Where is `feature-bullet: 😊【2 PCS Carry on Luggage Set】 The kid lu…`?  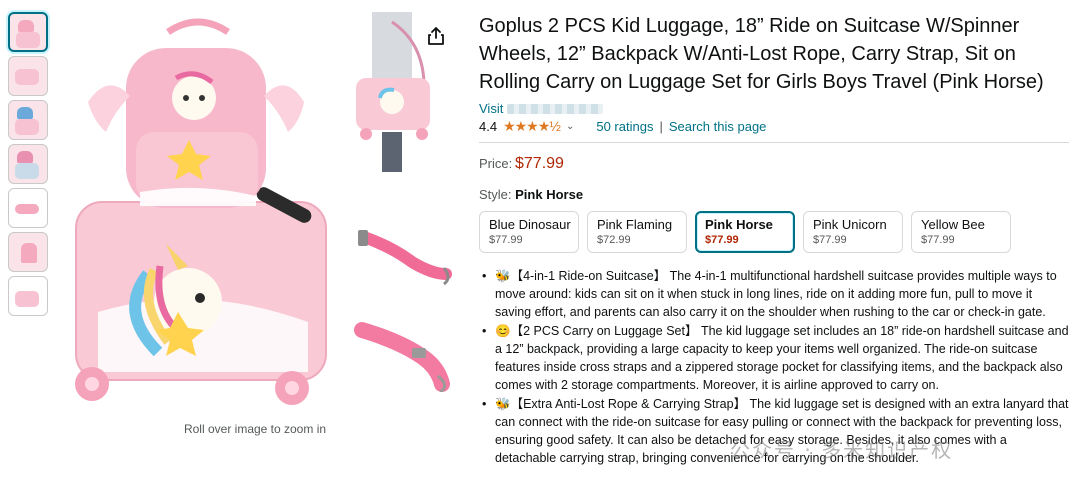
feature-bullet: 😊【2 PCS Carry on Luggage Set】 The kid lu… is located at coordinates (775, 358).